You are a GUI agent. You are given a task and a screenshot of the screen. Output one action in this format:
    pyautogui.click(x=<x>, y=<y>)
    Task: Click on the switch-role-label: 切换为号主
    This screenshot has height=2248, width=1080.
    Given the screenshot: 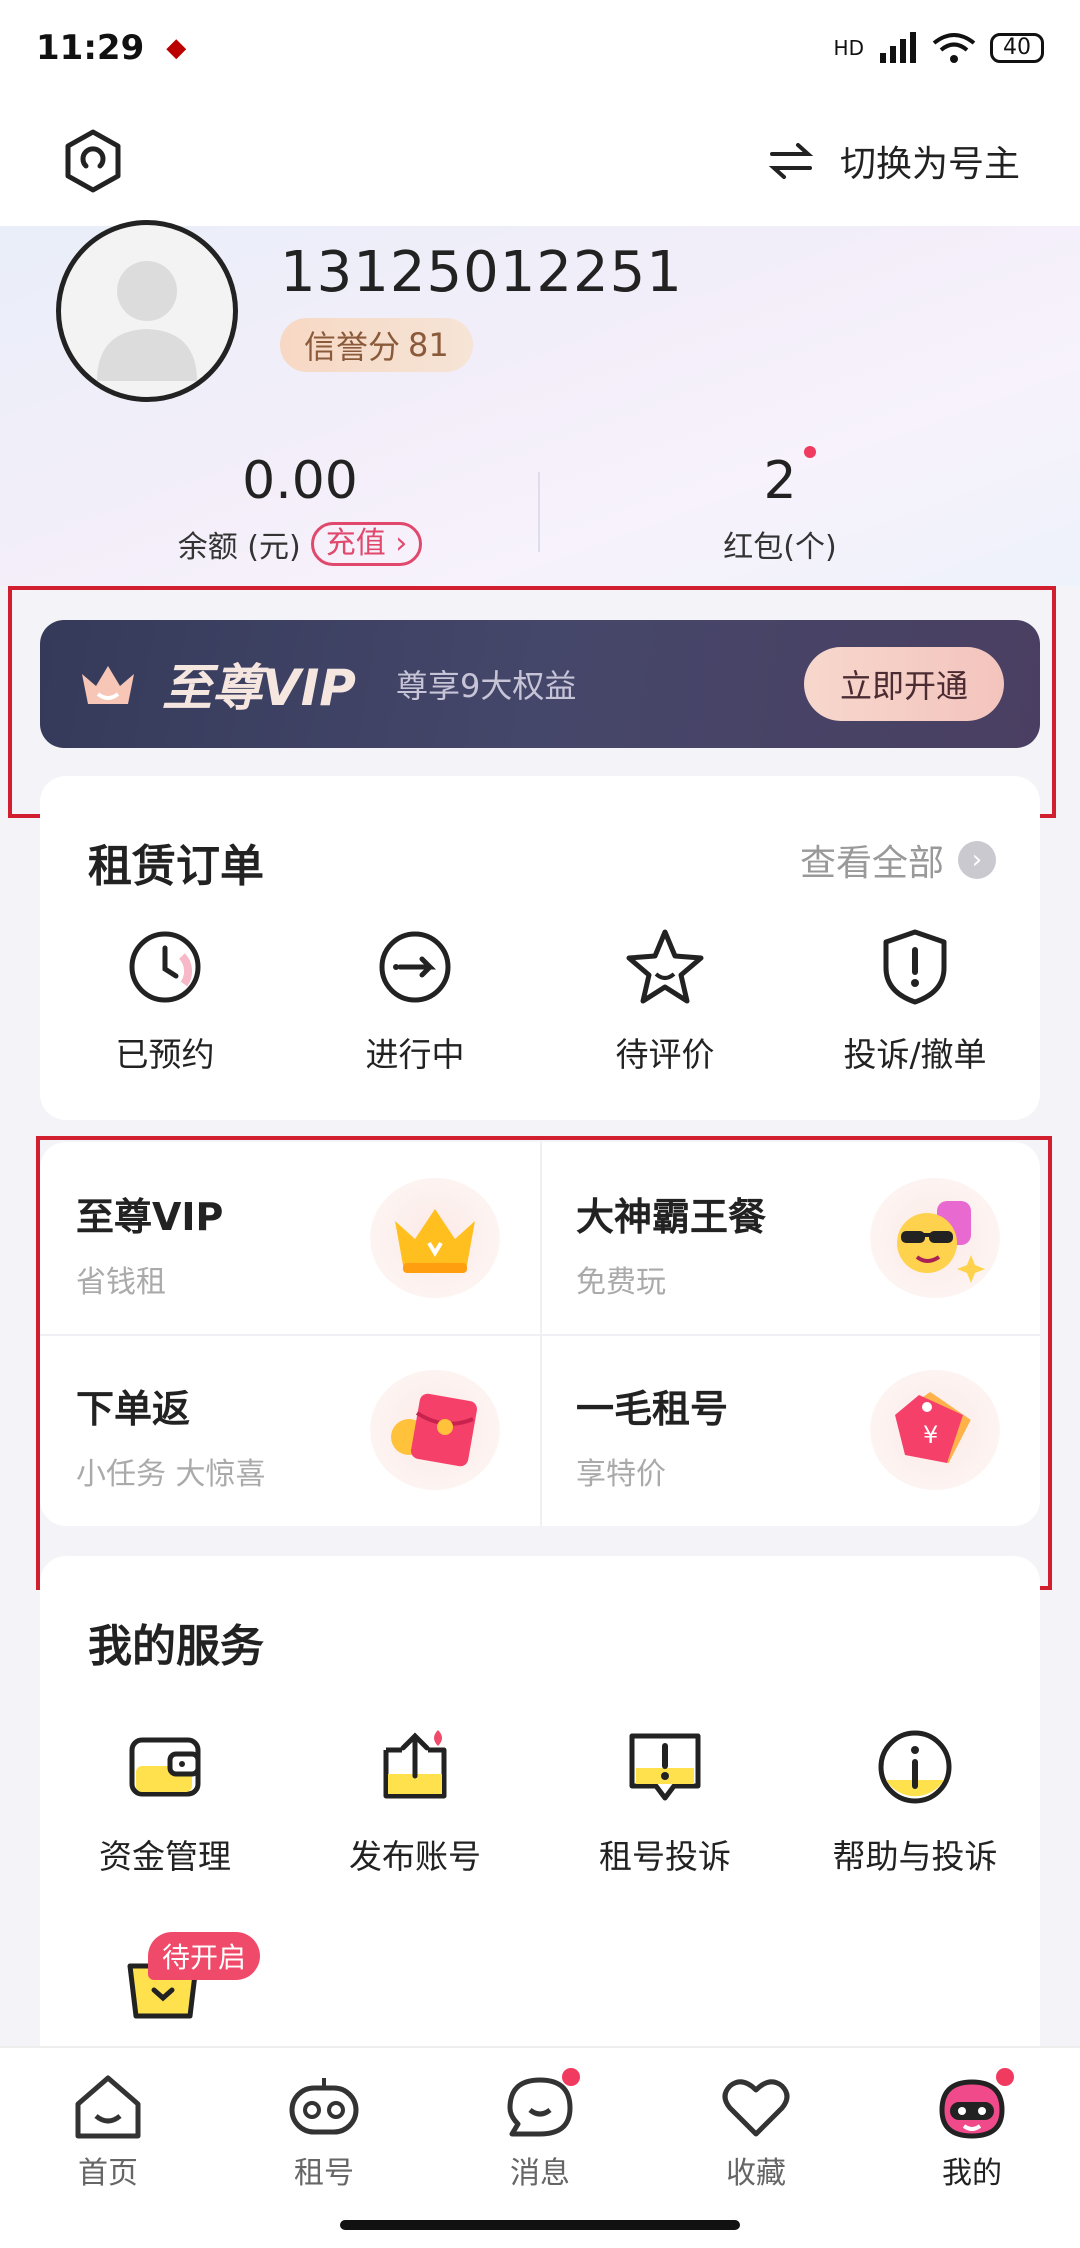 What is the action you would take?
    pyautogui.click(x=929, y=164)
    